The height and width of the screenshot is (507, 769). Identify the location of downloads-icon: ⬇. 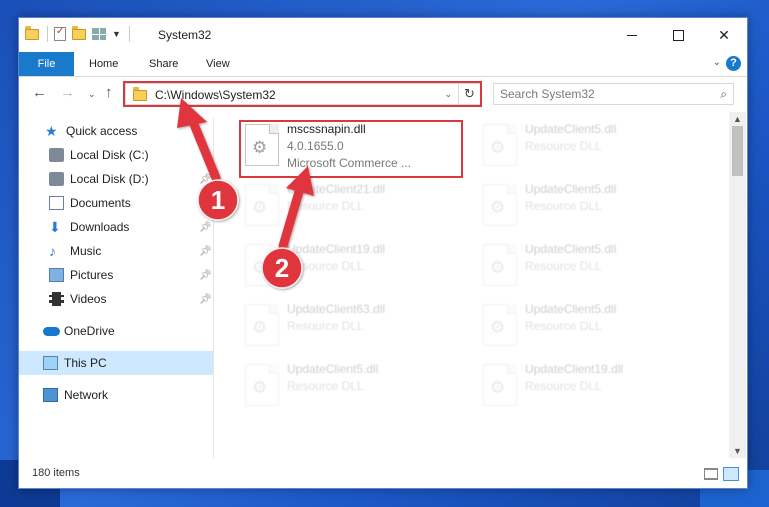
(55, 227).